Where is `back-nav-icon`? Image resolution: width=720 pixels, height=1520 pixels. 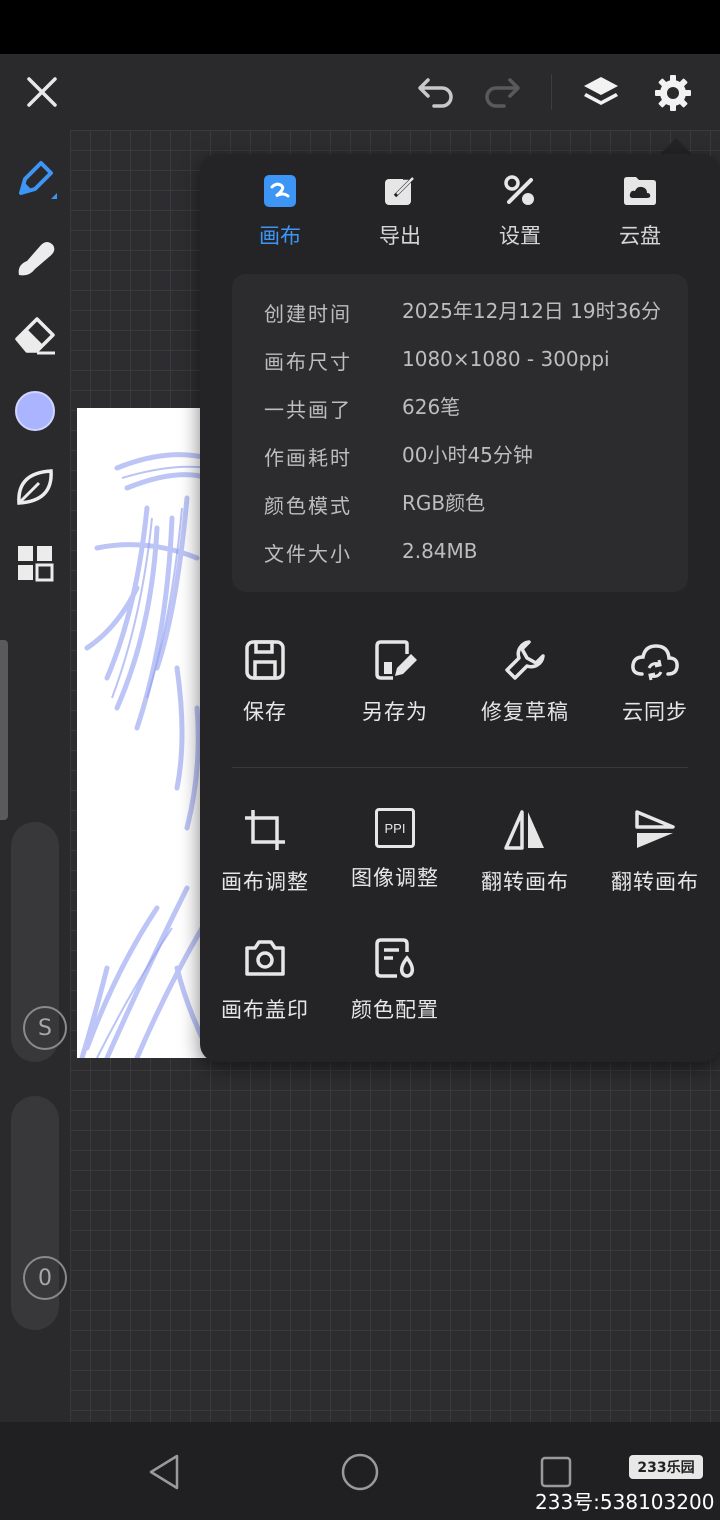 back-nav-icon is located at coordinates (164, 1472).